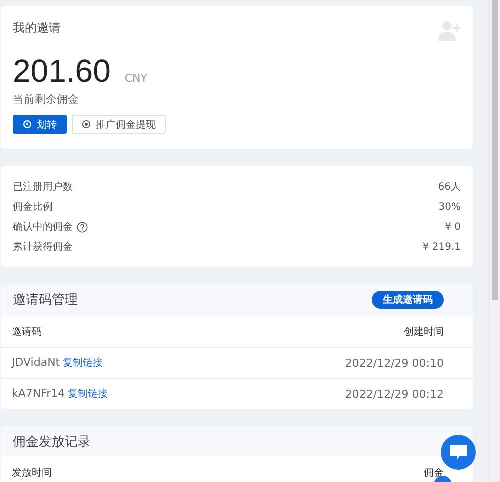 This screenshot has height=482, width=500. I want to click on stat-value: 66人, so click(449, 187).